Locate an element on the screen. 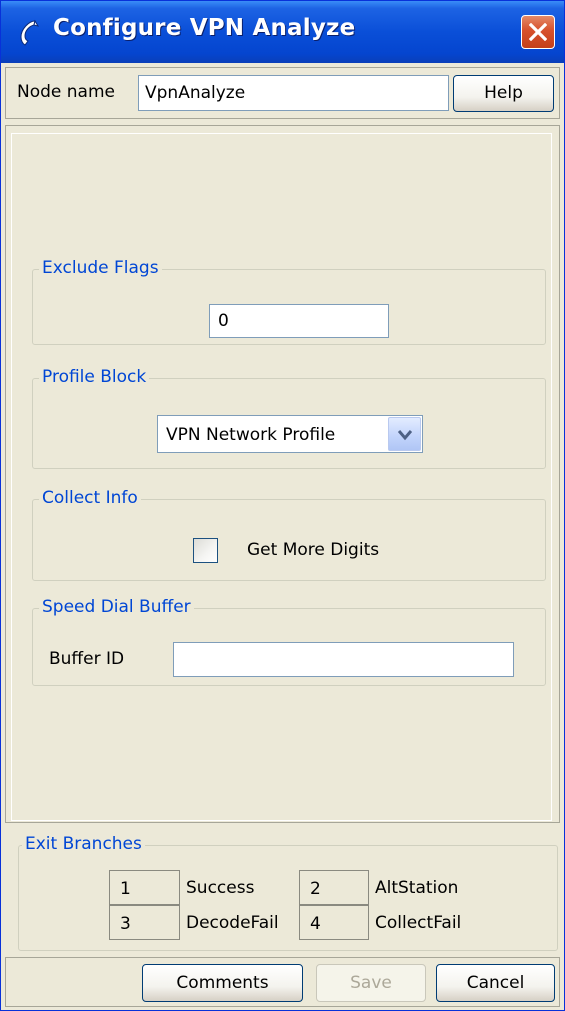 This screenshot has width=565, height=1011. node-name-label: Node name is located at coordinates (66, 92).